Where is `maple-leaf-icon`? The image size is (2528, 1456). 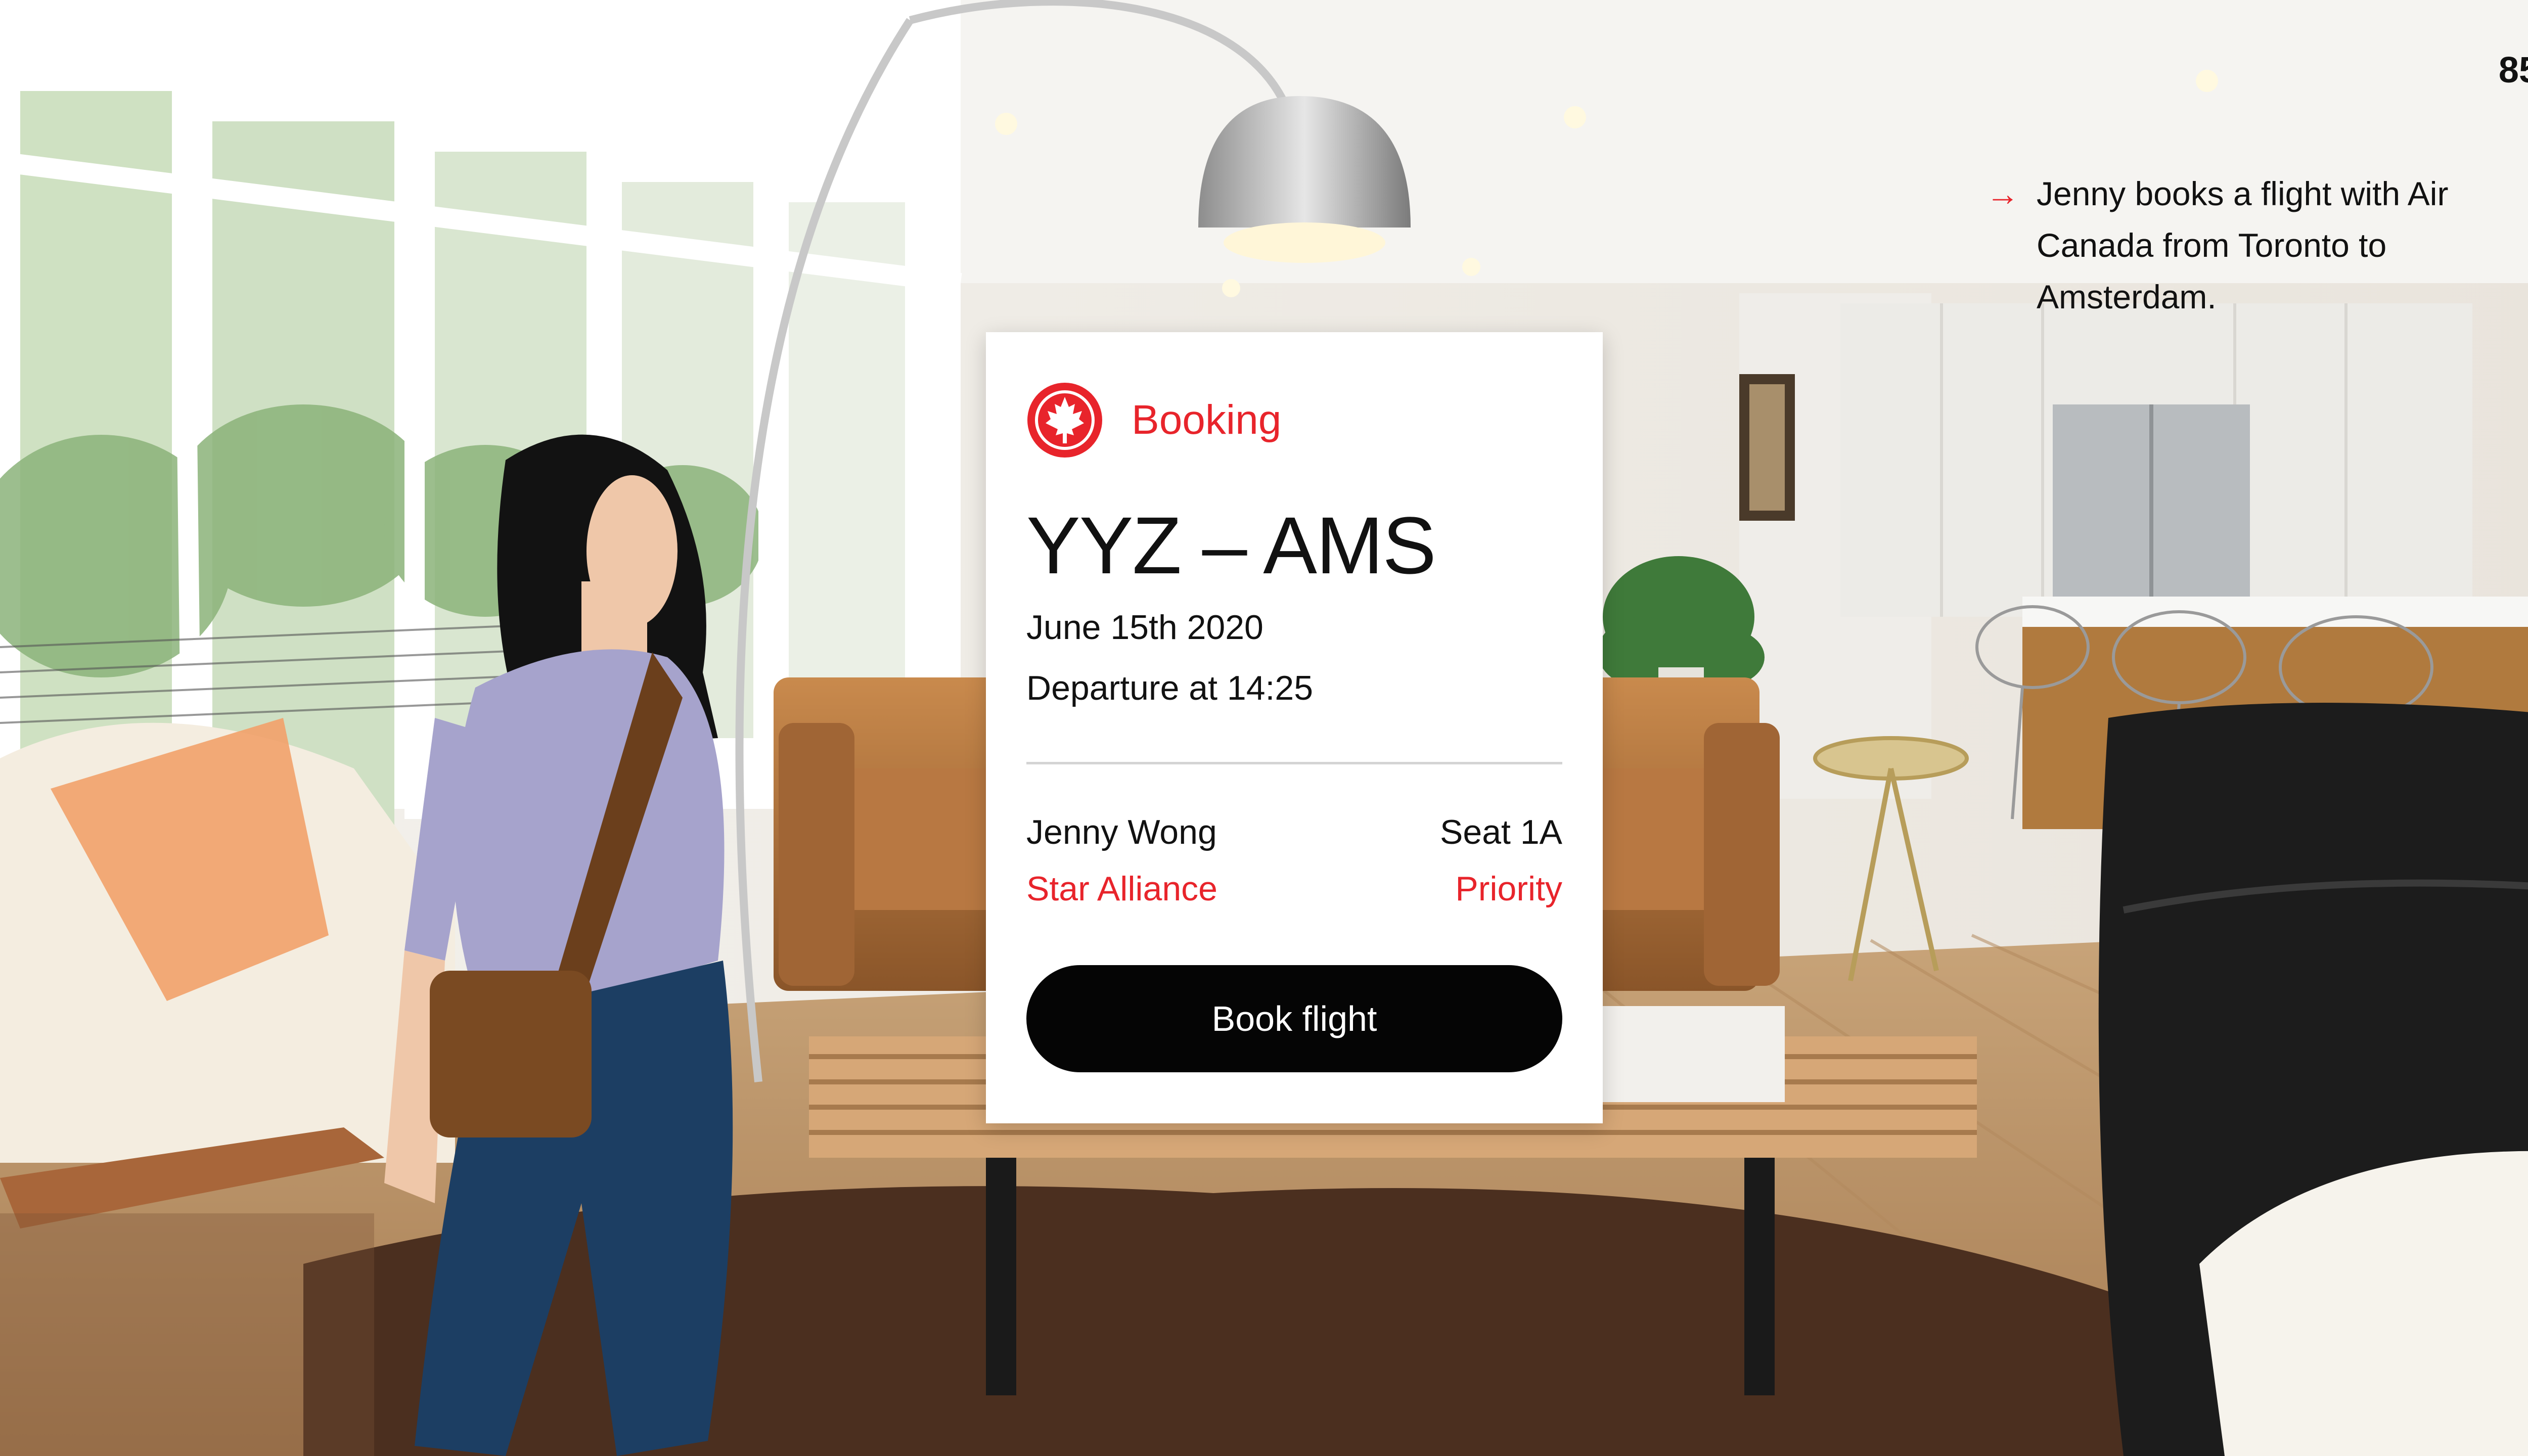 maple-leaf-icon is located at coordinates (1064, 420).